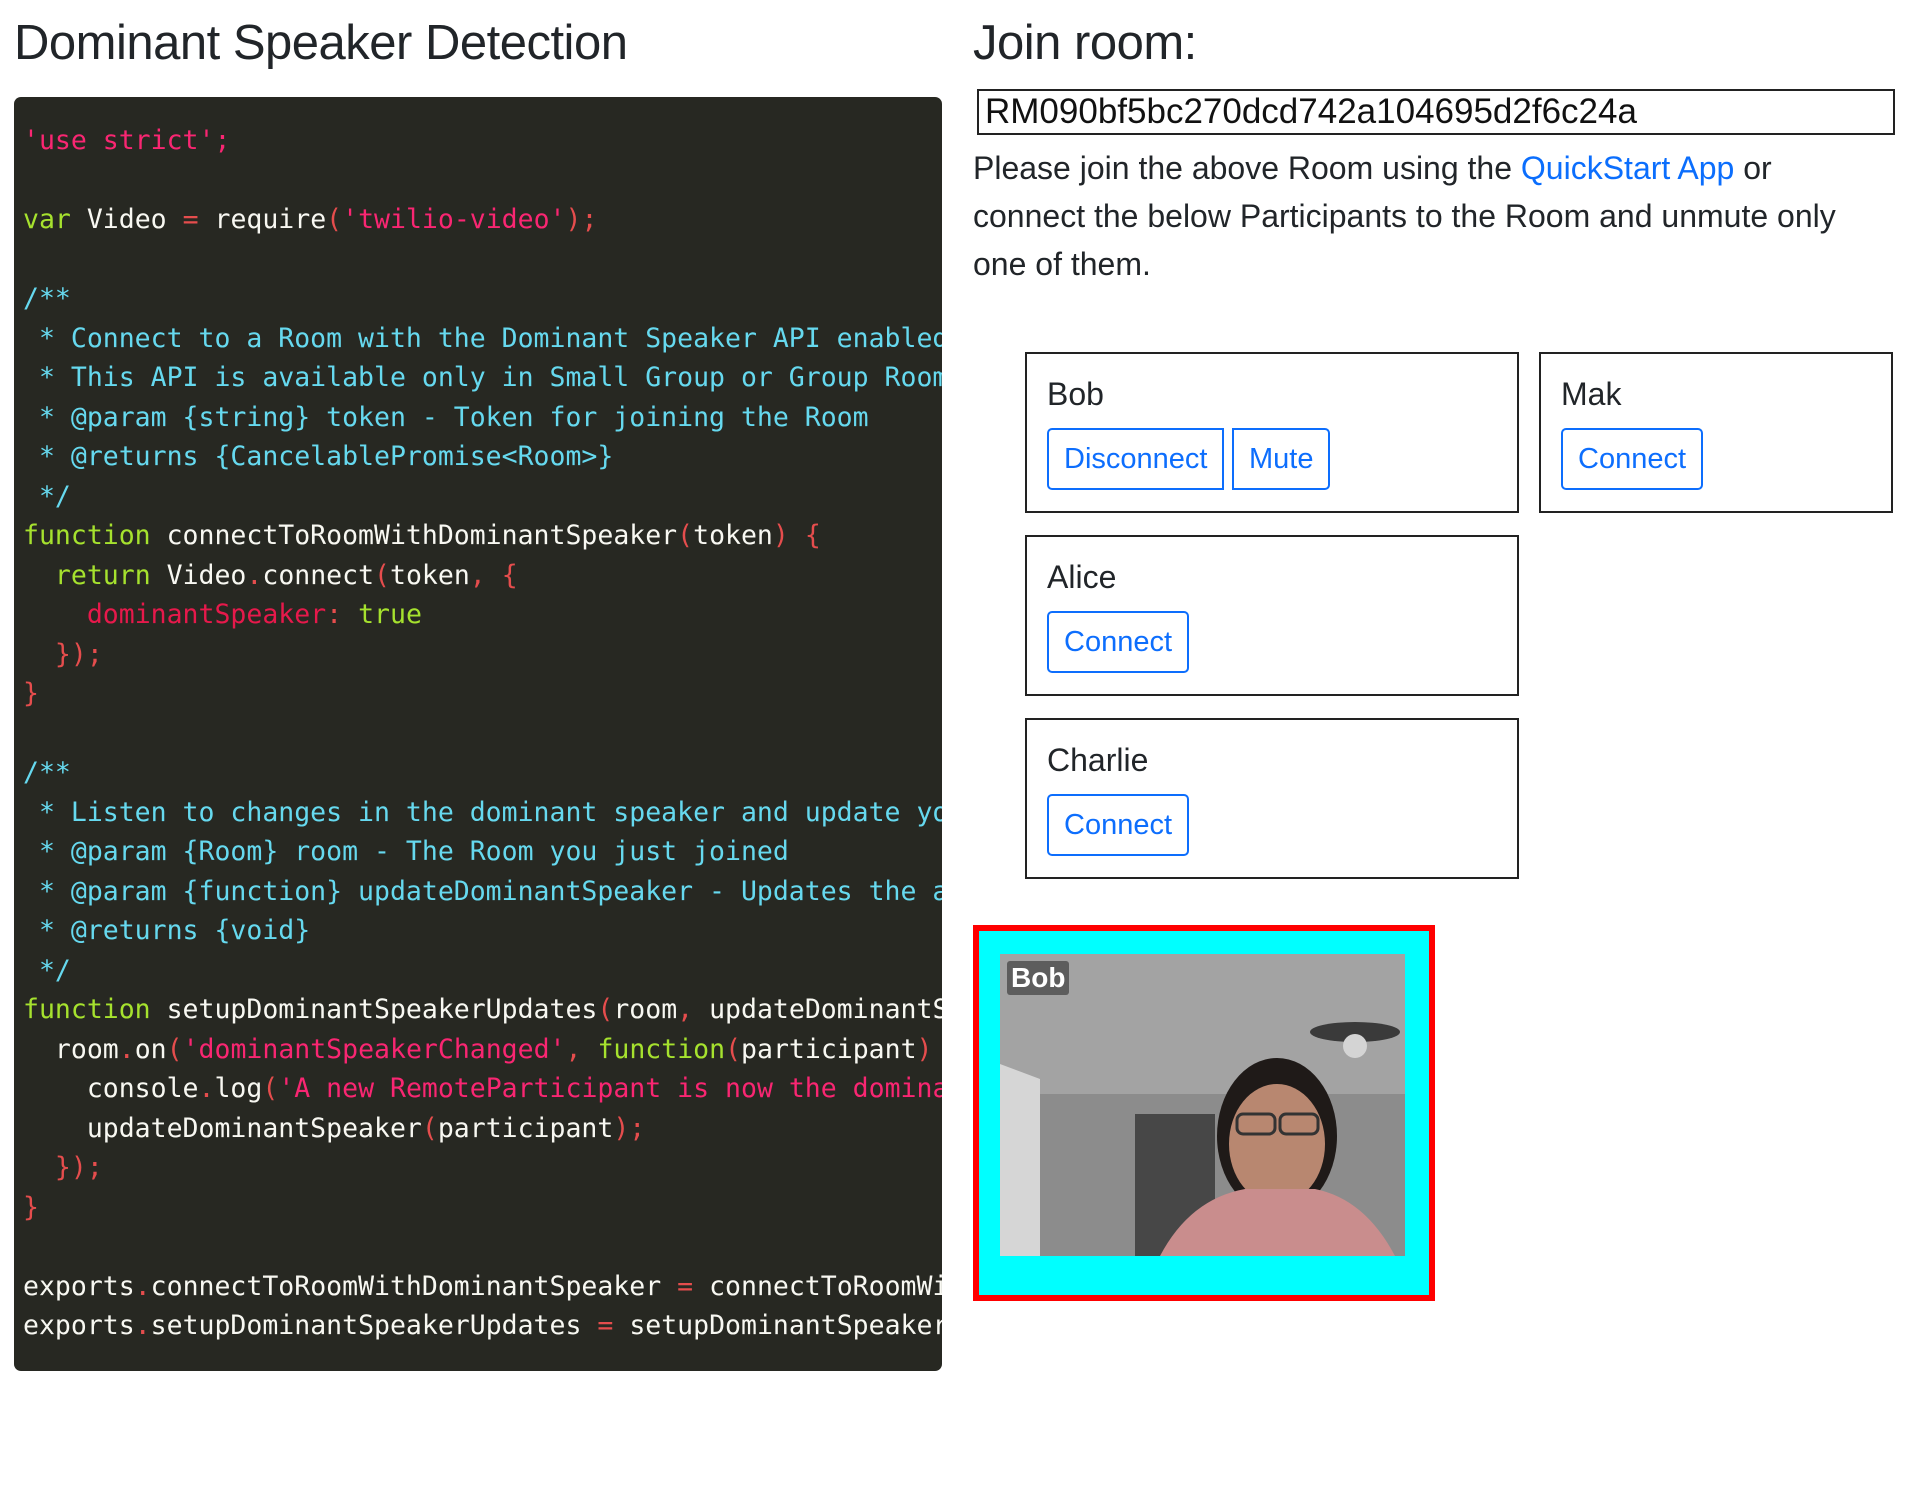 This screenshot has width=1918, height=1494. What do you see at coordinates (1281, 459) in the screenshot?
I see `mute-button: Mute` at bounding box center [1281, 459].